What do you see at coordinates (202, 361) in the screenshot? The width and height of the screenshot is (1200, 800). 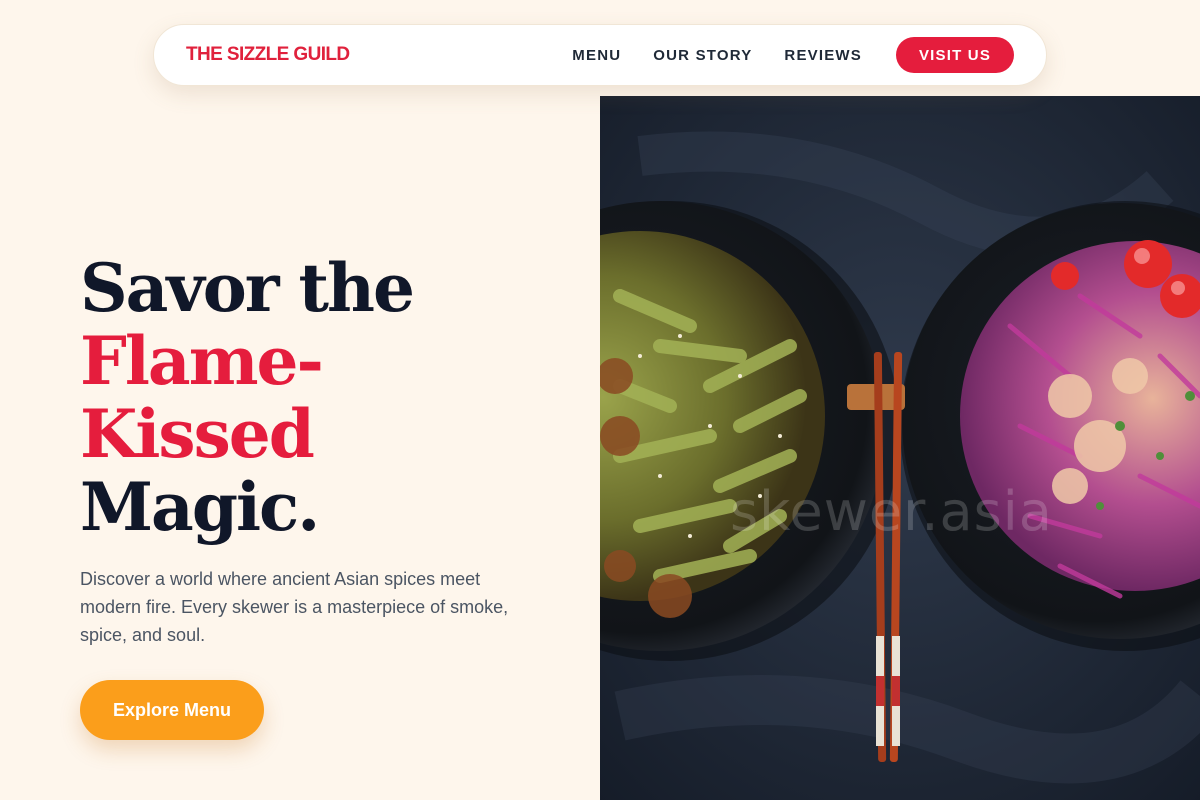 I see `hero-title-accent-line-1: Flame-` at bounding box center [202, 361].